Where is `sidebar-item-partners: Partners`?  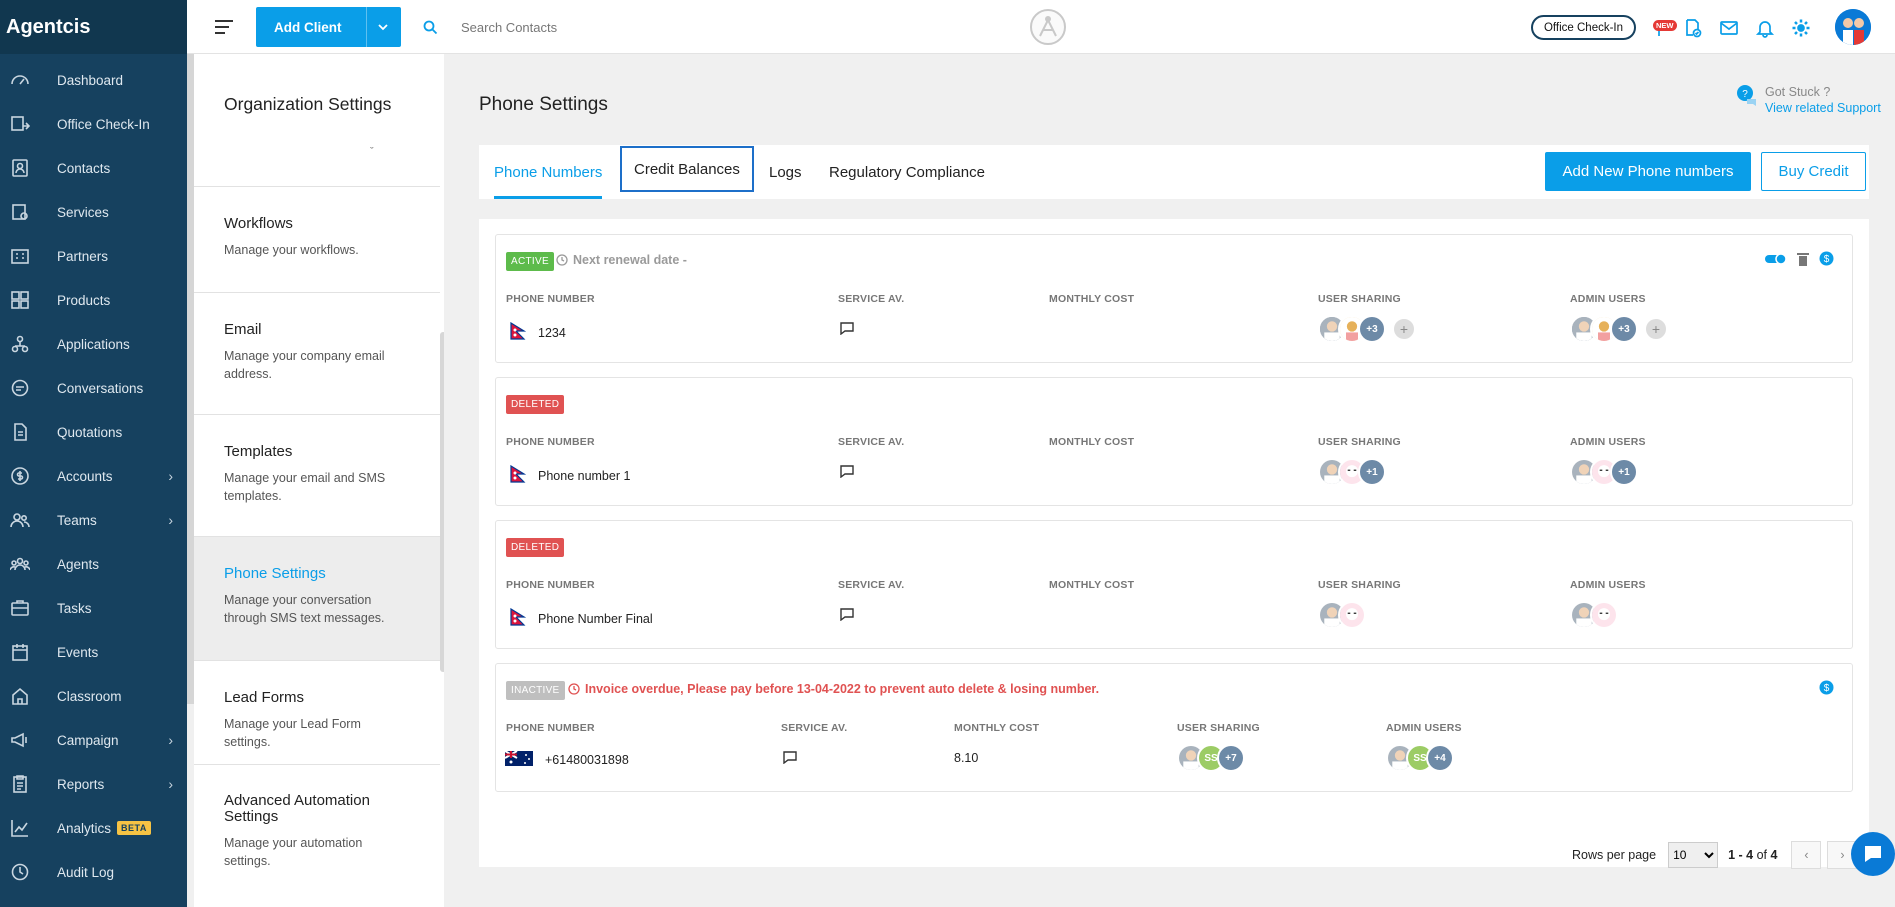 sidebar-item-partners: Partners is located at coordinates (93, 256).